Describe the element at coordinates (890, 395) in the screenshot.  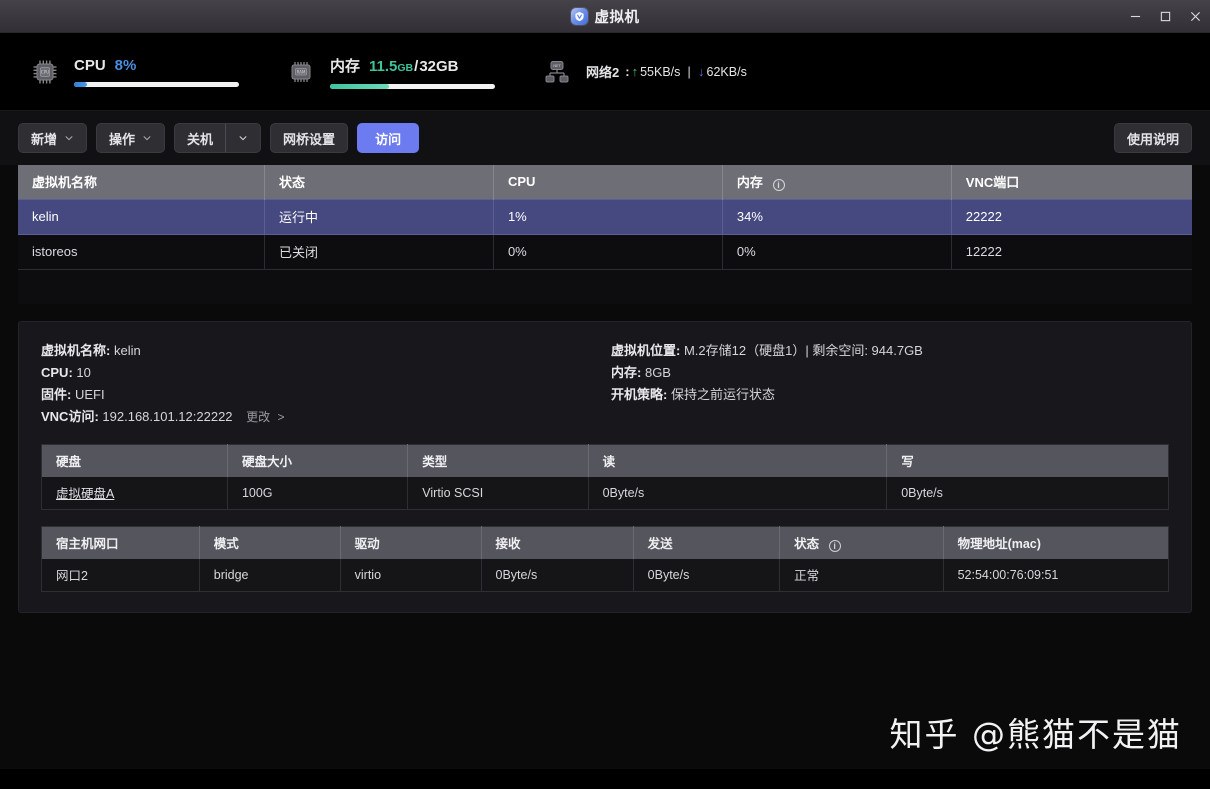
I see `detail-boot-policy: 开机策略: 保持之前运行状态` at that location.